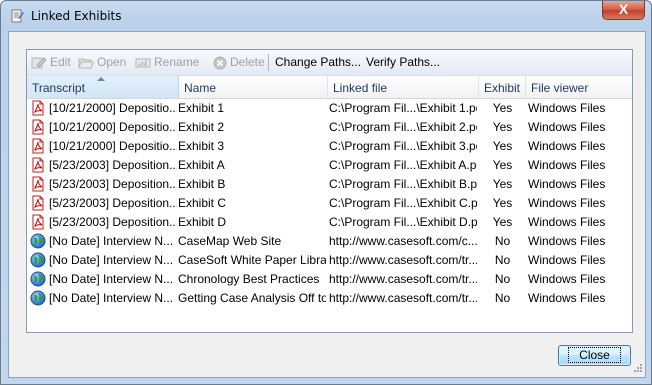 Image resolution: width=652 pixels, height=385 pixels. Describe the element at coordinates (202, 203) in the screenshot. I see `cell-name: Exhibit C` at that location.